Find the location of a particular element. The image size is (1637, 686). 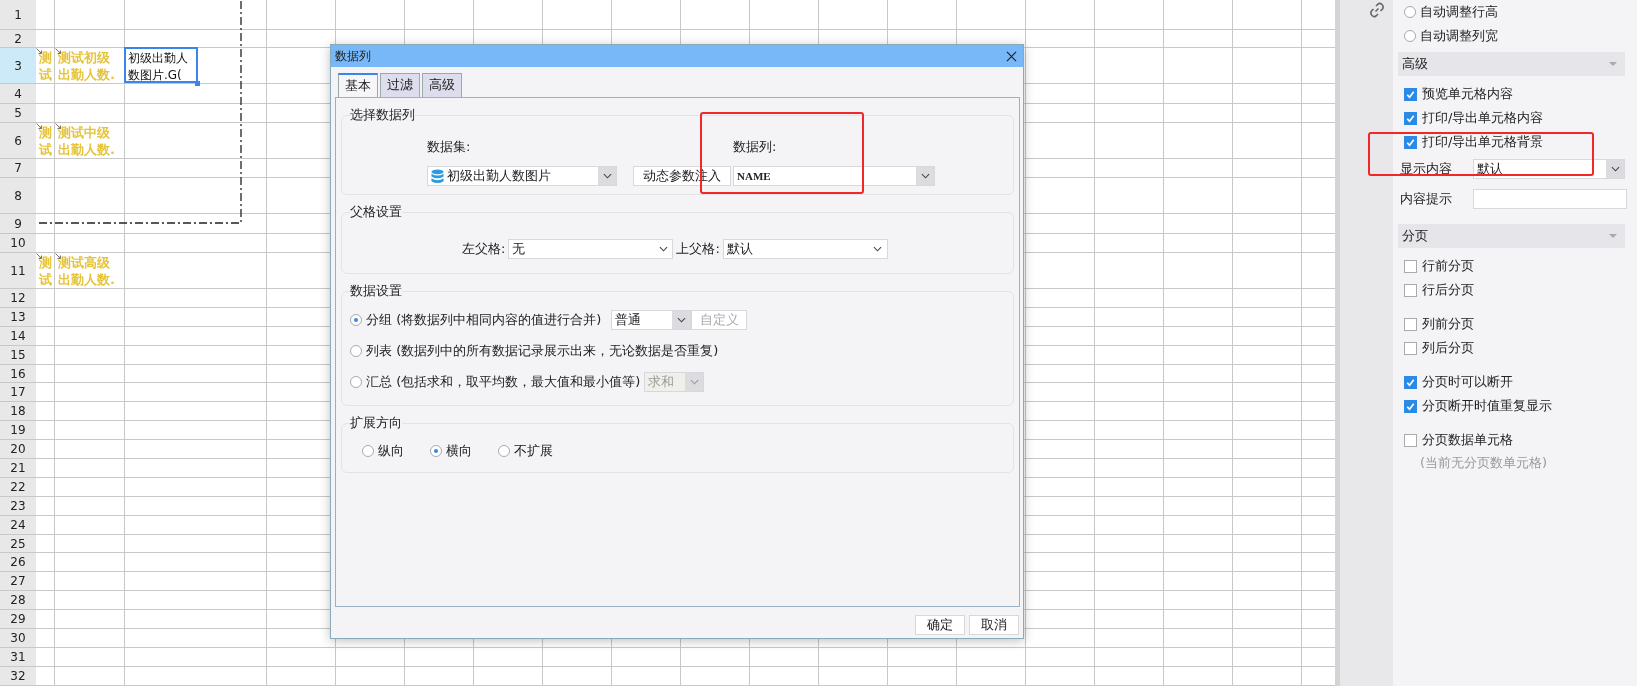

display-dropdown: 默认 is located at coordinates (1549, 169).